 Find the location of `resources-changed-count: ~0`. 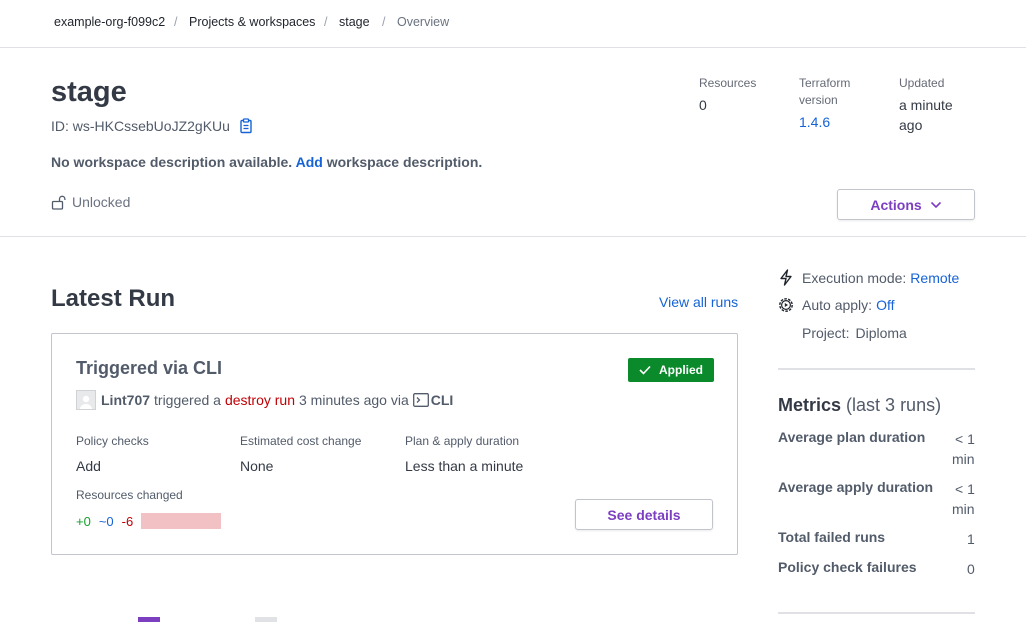

resources-changed-count: ~0 is located at coordinates (106, 521).